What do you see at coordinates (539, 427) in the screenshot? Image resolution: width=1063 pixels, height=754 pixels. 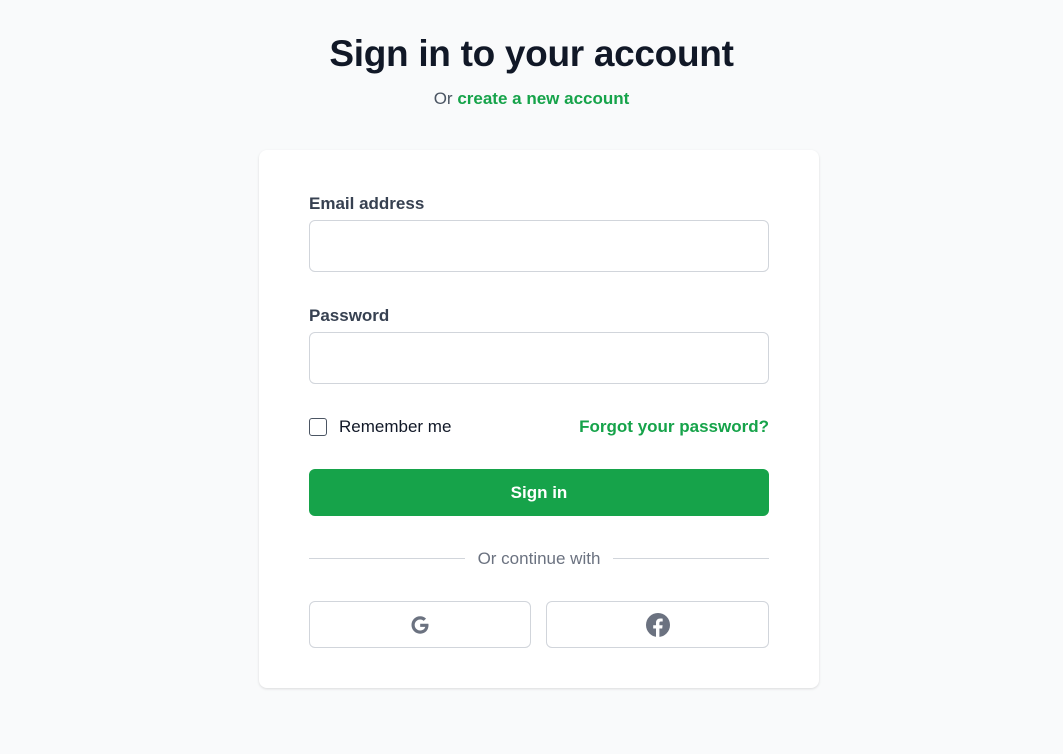 I see `options-row: Remember me Forgot your password?` at bounding box center [539, 427].